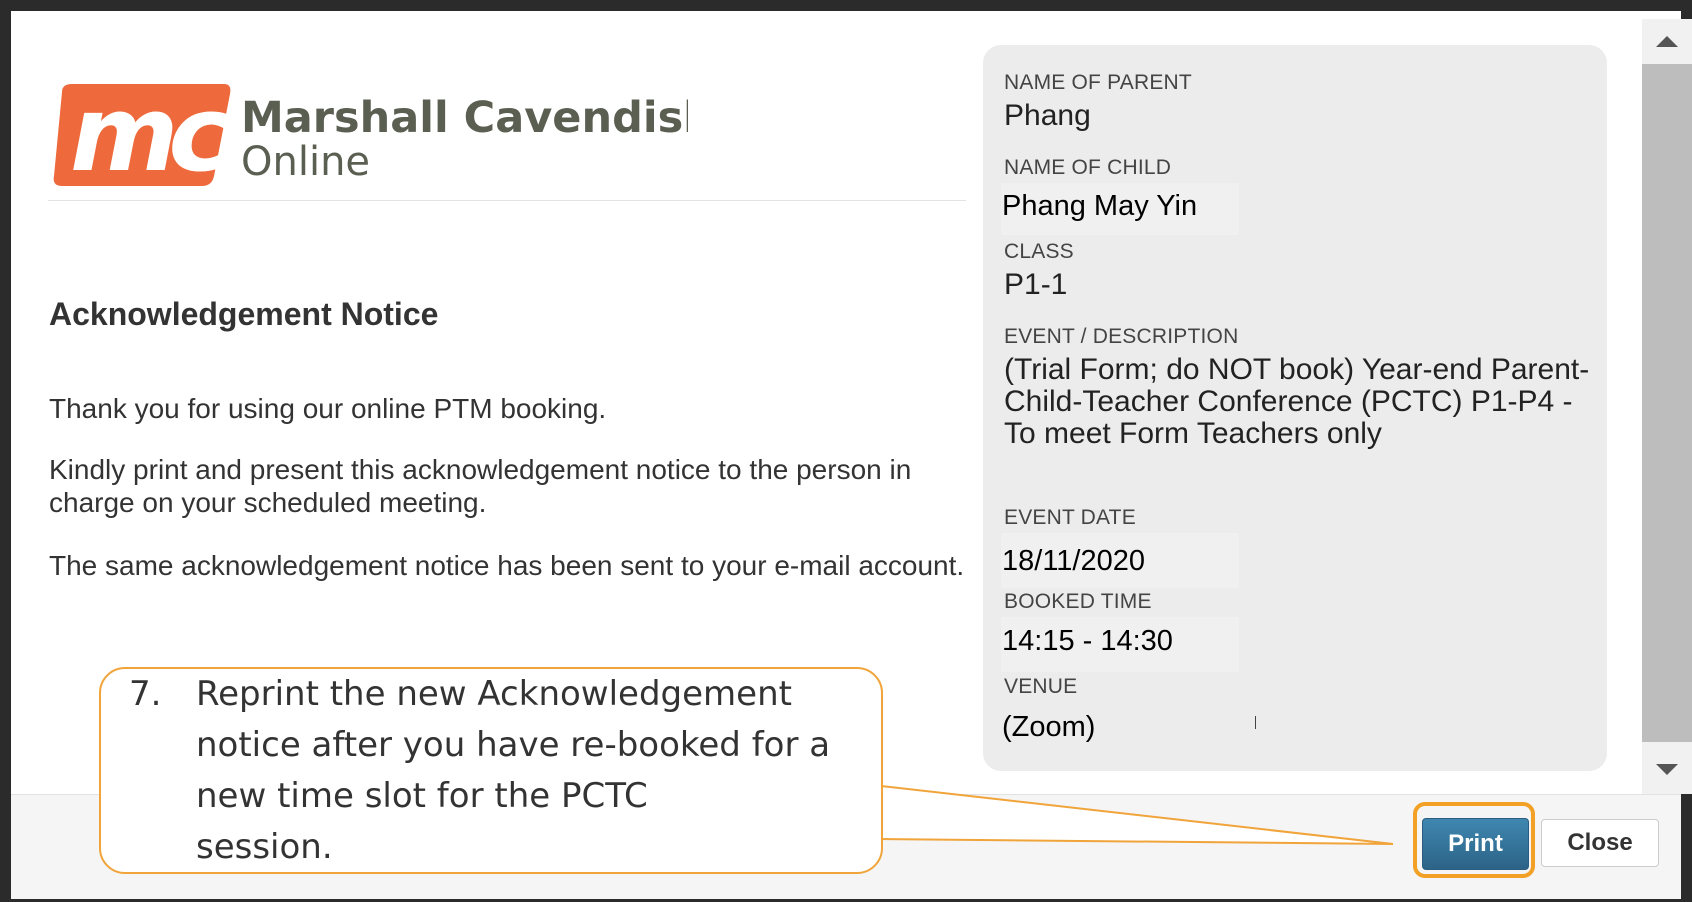  I want to click on time-label: BOOKED TIME, so click(1078, 601).